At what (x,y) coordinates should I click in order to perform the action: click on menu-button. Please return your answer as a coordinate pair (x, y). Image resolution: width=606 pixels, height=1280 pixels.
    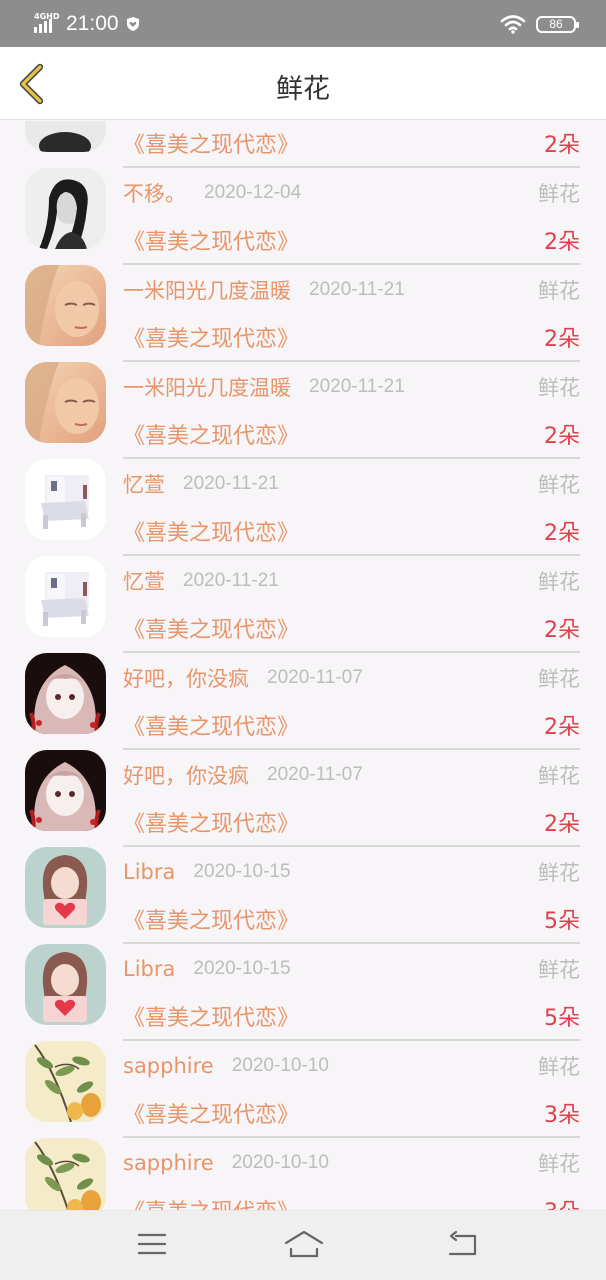
    Looking at the image, I should click on (152, 1244).